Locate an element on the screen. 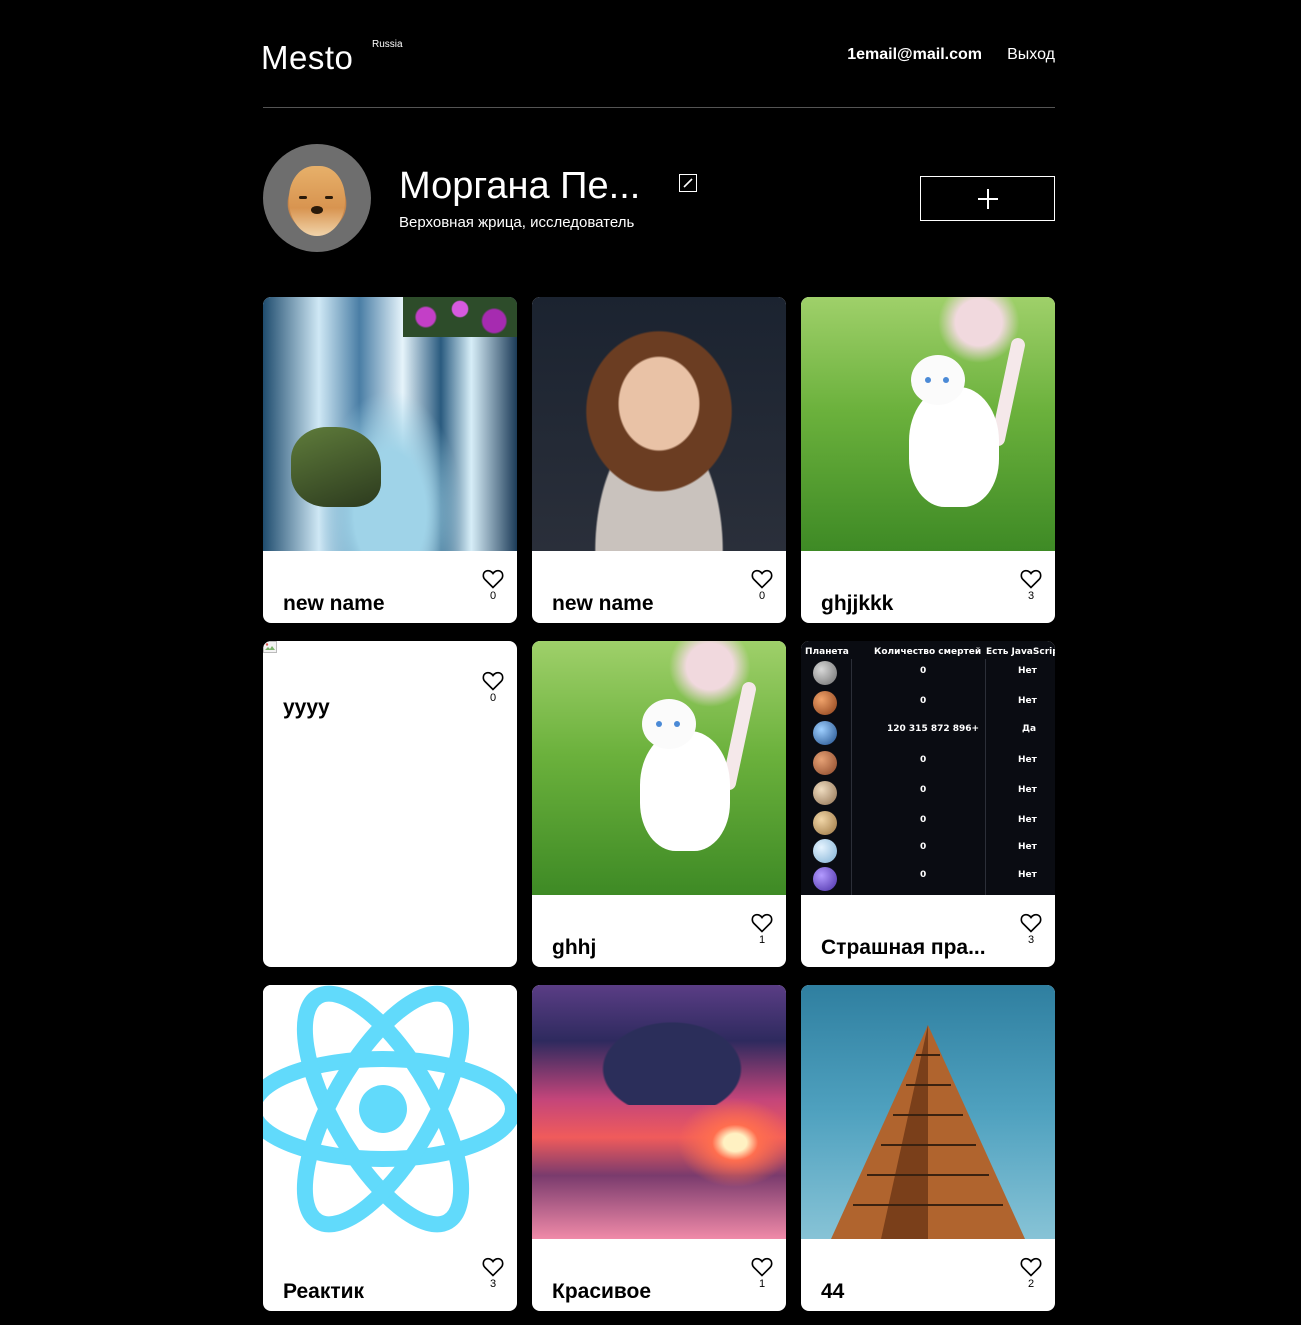  card: 44 2 is located at coordinates (928, 1148).